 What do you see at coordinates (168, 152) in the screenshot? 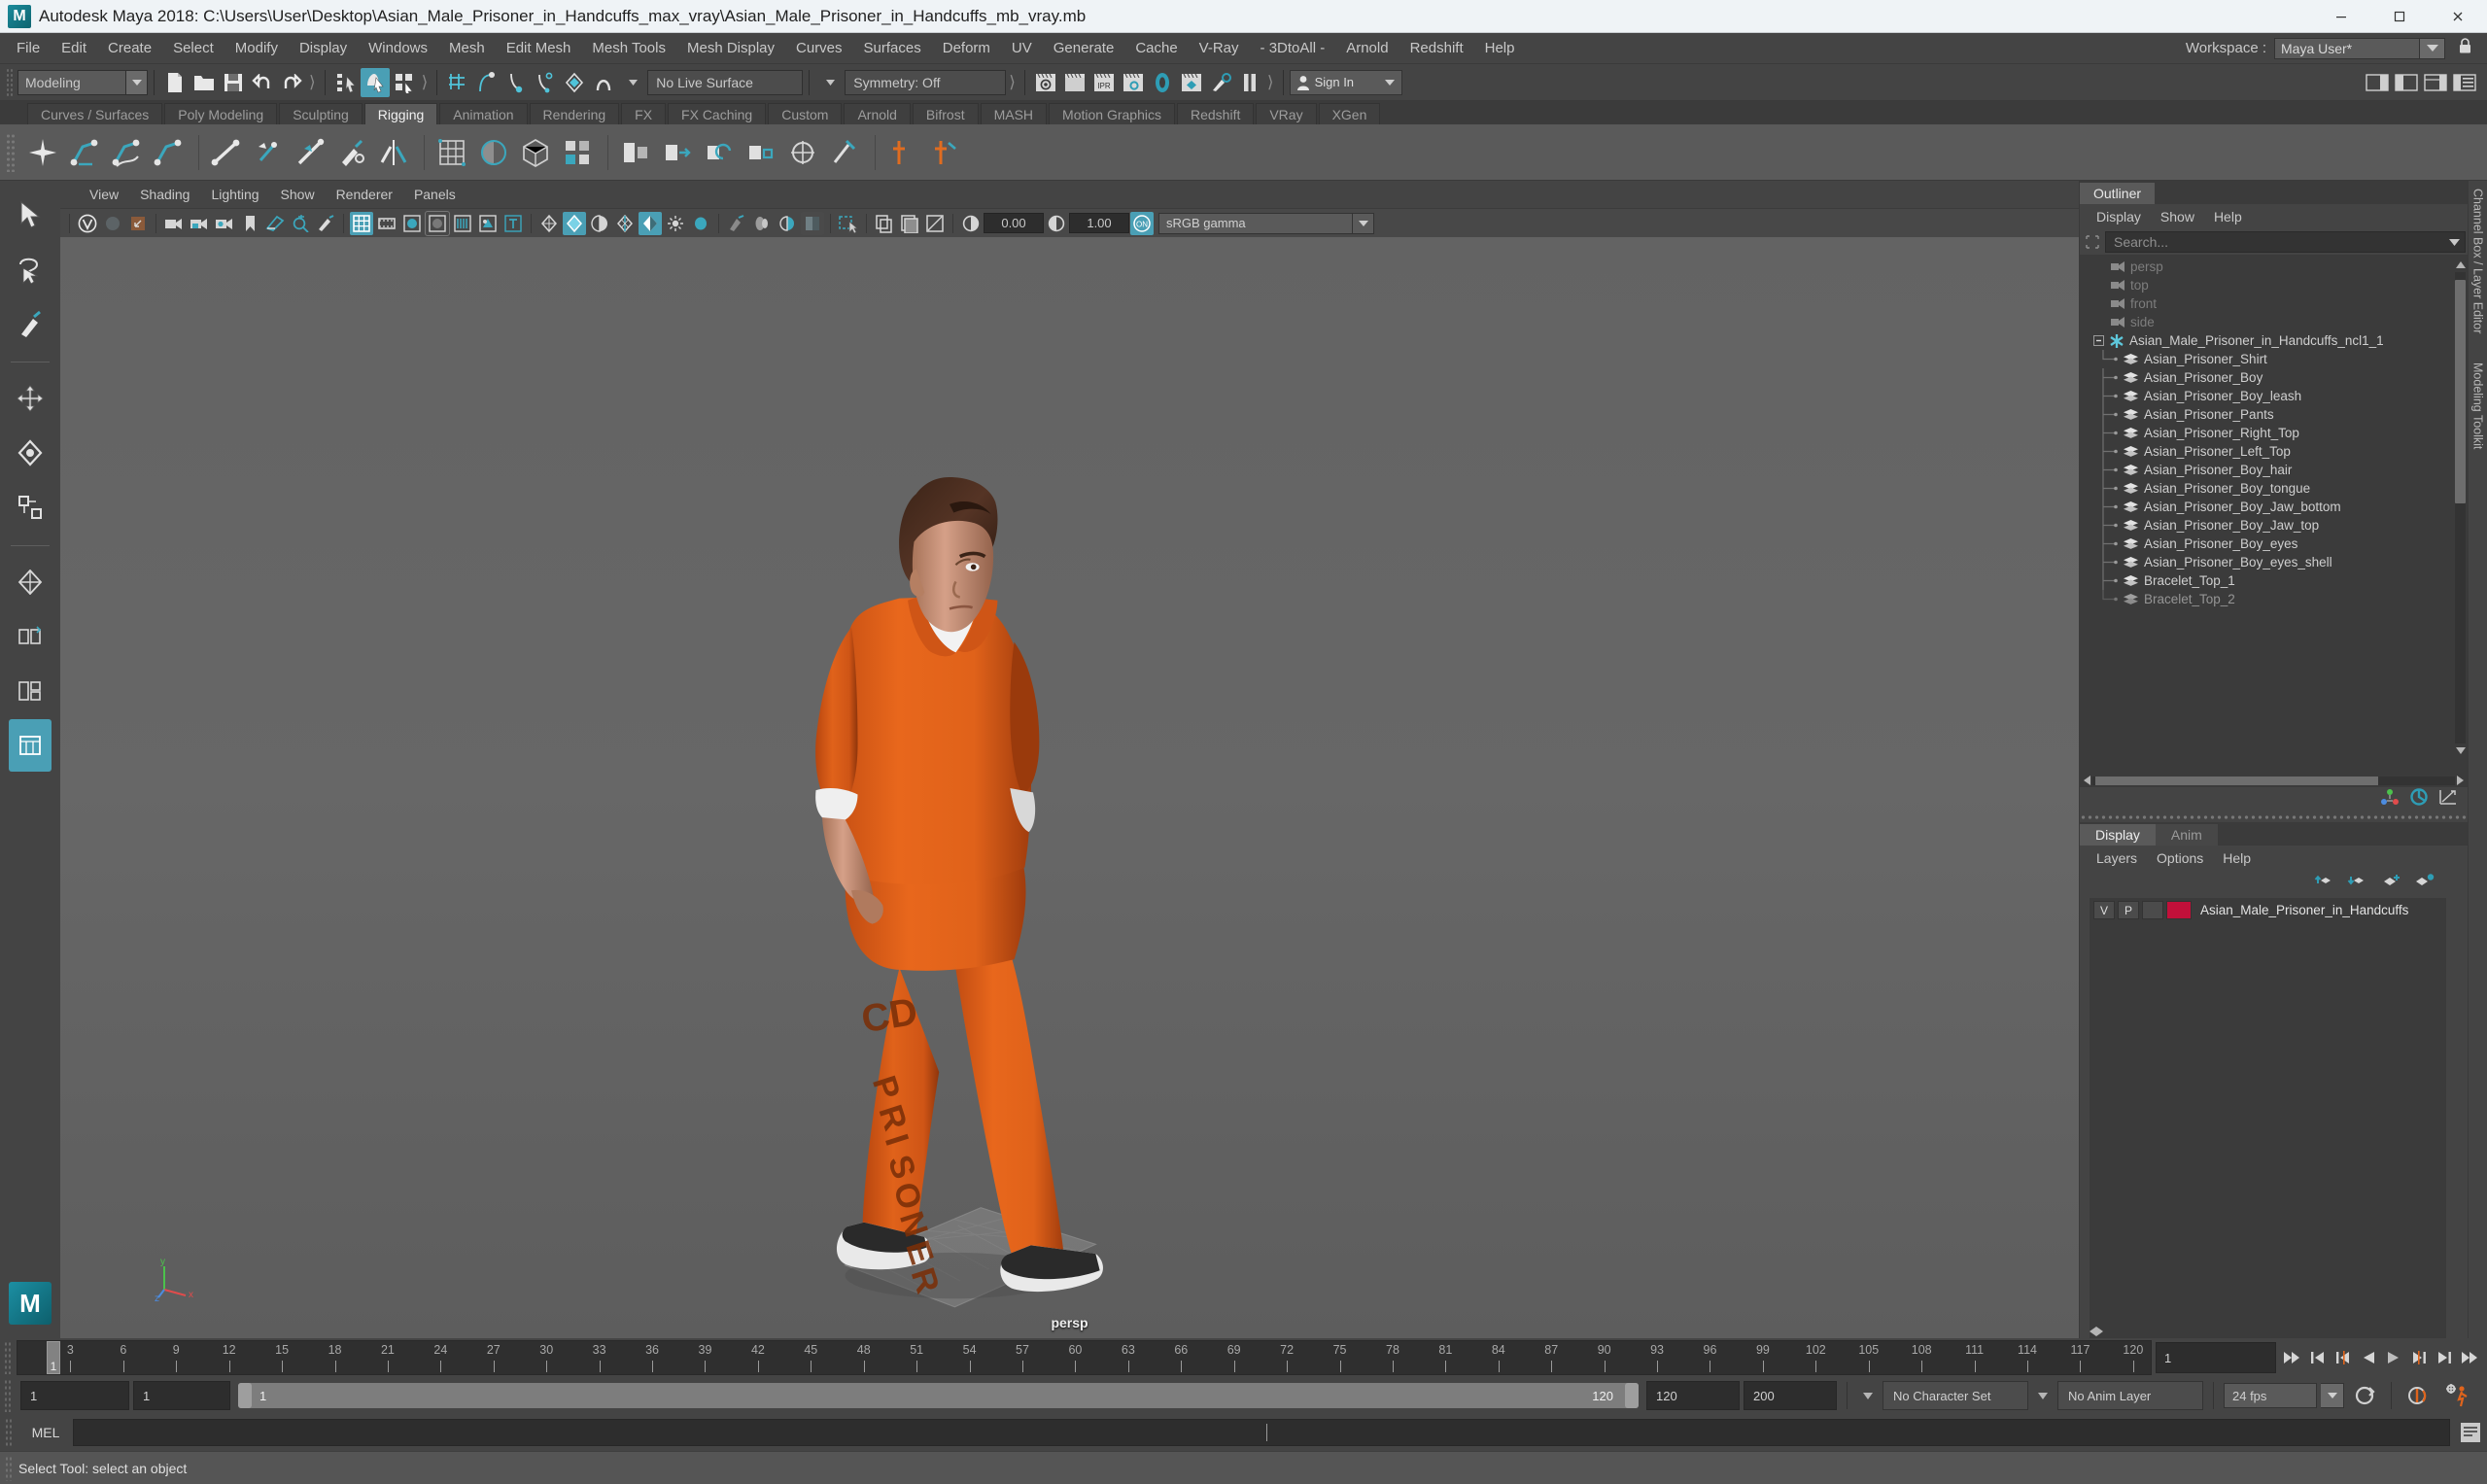
I see `create-spline-ik-button` at bounding box center [168, 152].